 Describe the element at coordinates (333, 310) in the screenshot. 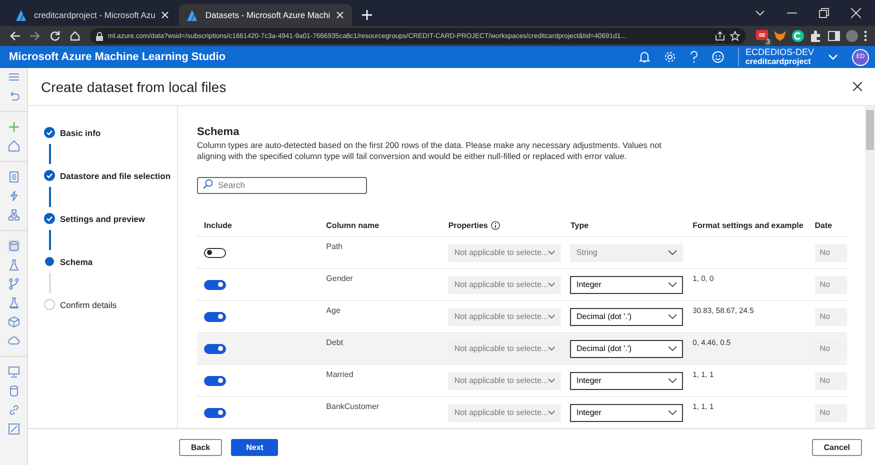

I see `column-name: Age` at that location.